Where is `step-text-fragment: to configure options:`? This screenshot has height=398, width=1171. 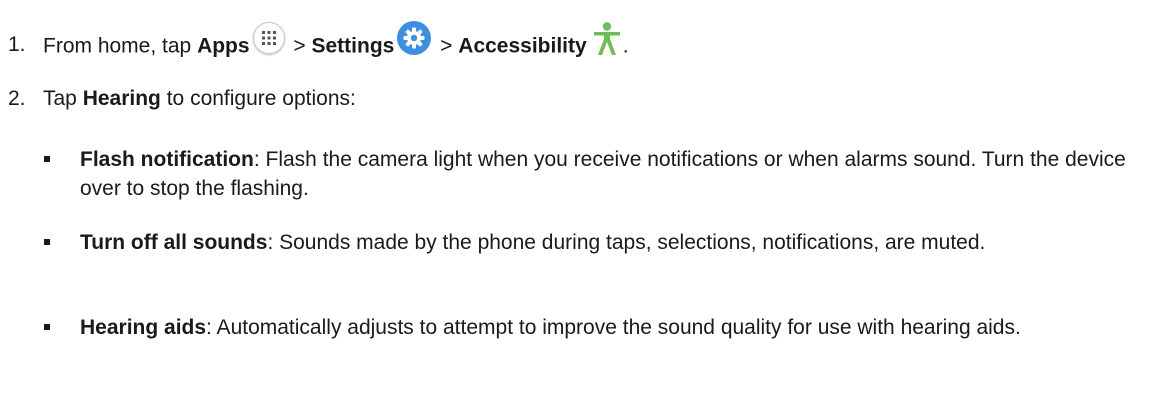 step-text-fragment: to configure options: is located at coordinates (258, 98).